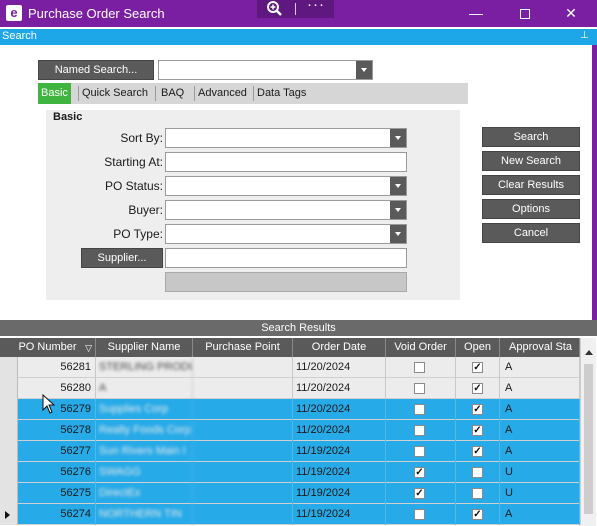 The image size is (597, 526). I want to click on tab-advanced: Advanced, so click(222, 93).